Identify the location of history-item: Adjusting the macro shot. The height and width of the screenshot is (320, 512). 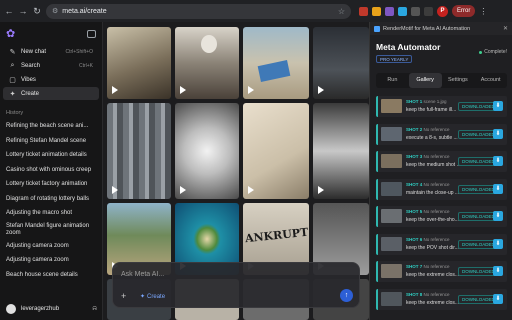
(51, 213).